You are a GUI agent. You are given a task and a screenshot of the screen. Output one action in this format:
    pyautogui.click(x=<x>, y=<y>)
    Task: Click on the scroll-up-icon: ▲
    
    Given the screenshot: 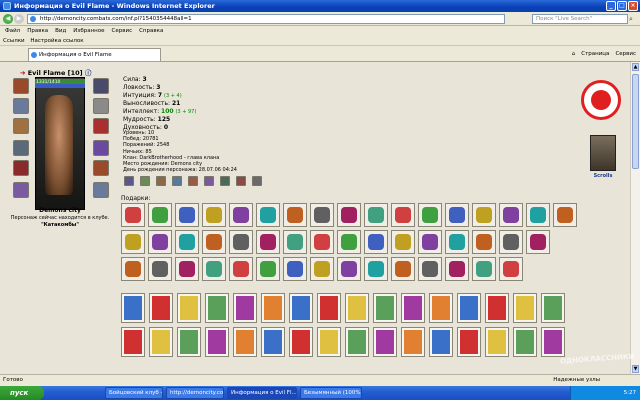 What is the action you would take?
    pyautogui.click(x=635, y=67)
    